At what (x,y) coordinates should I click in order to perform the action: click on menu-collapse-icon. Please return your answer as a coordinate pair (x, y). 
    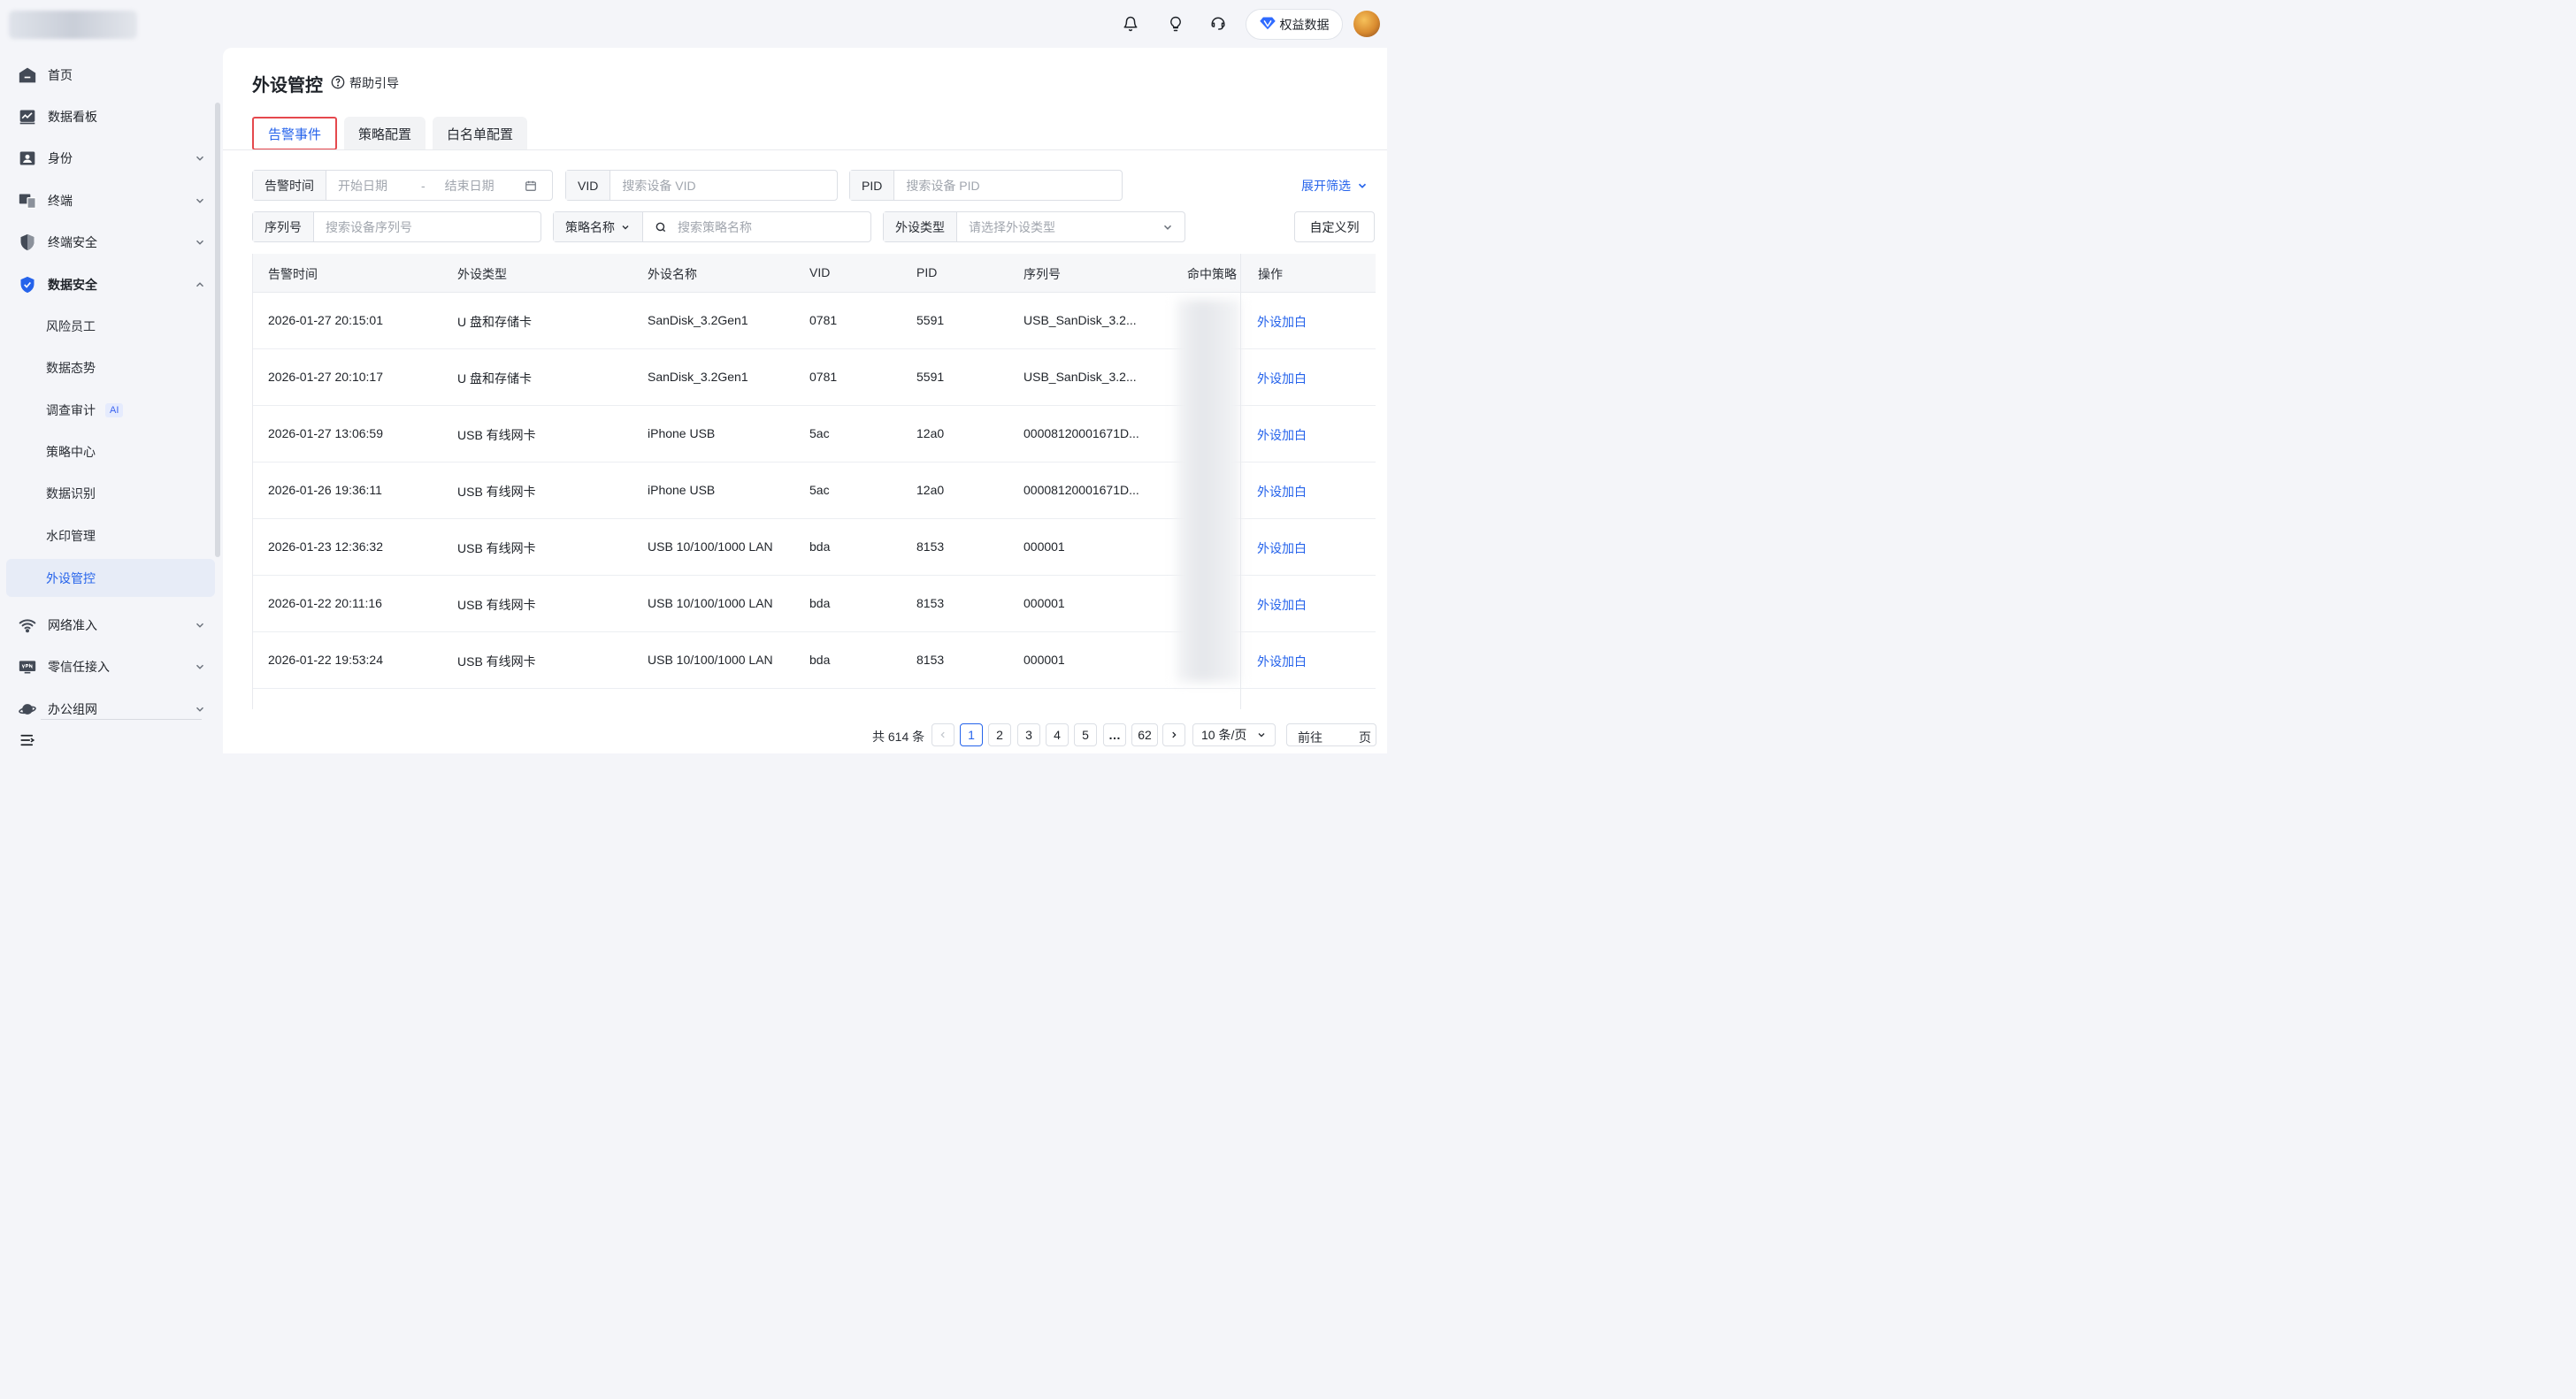
    Looking at the image, I should click on (28, 740).